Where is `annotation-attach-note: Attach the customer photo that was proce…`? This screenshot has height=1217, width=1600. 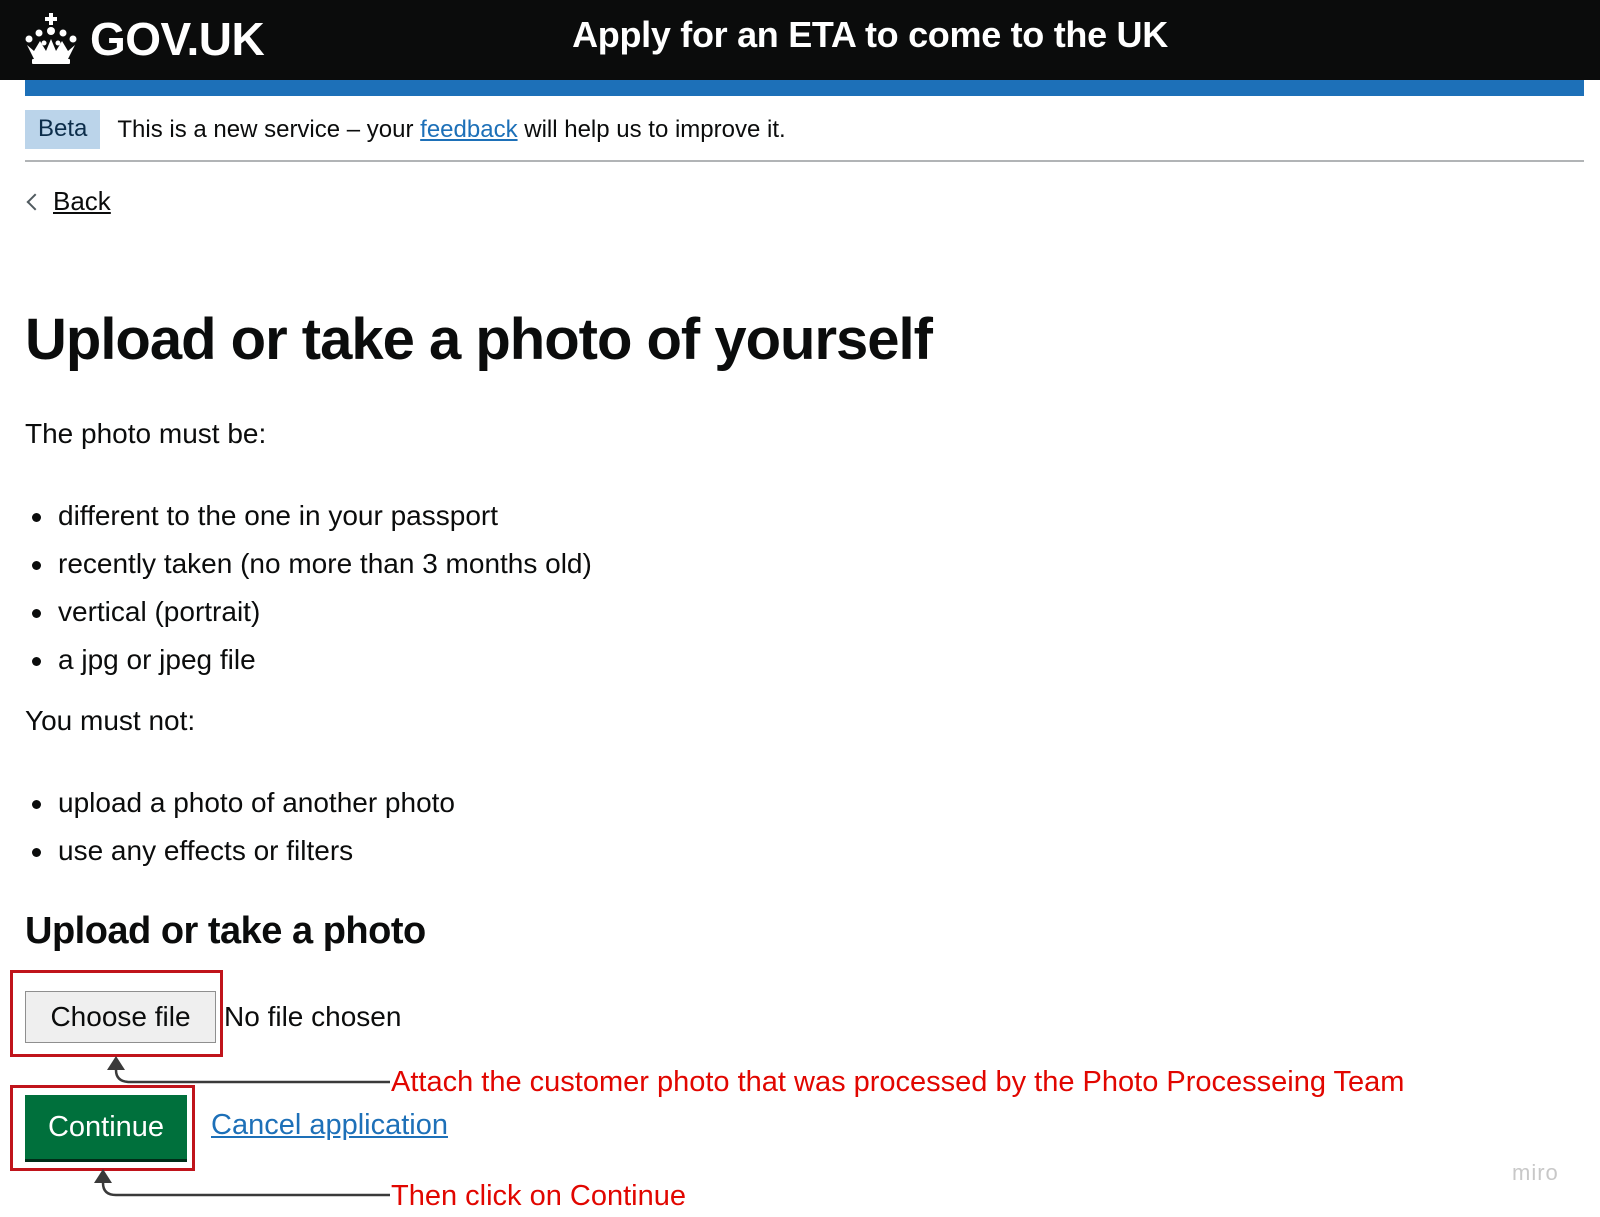 annotation-attach-note: Attach the customer photo that was proce… is located at coordinates (898, 1082).